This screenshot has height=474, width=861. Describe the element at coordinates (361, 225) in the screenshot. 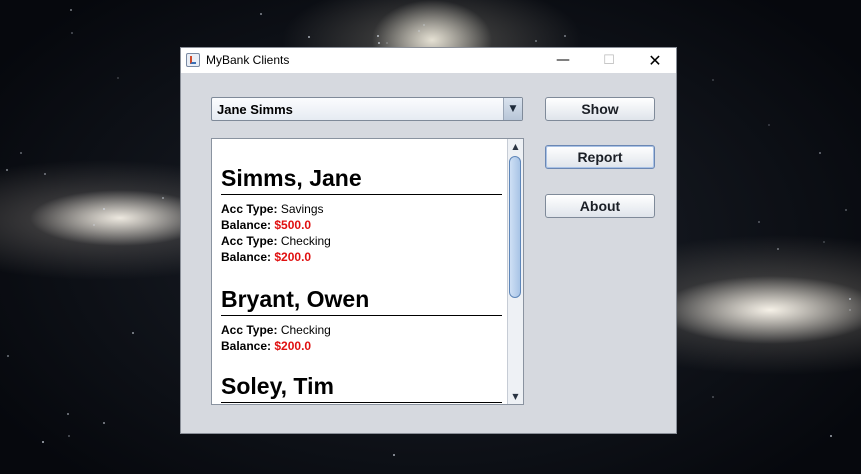

I see `balance-line: Balance: $500.0` at that location.